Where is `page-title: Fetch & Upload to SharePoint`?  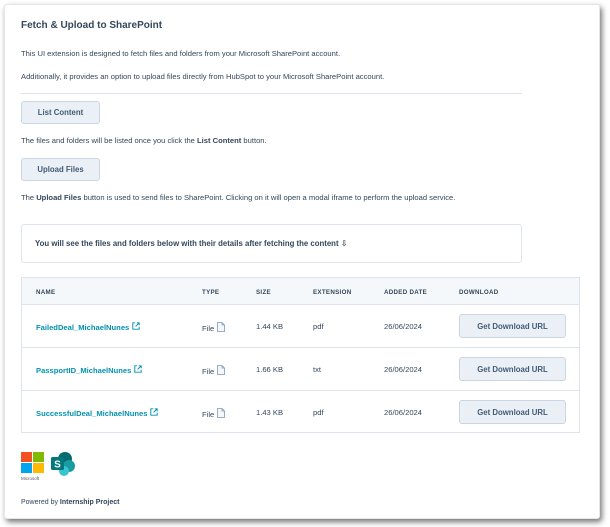 page-title: Fetch & Upload to SharePoint is located at coordinates (92, 25).